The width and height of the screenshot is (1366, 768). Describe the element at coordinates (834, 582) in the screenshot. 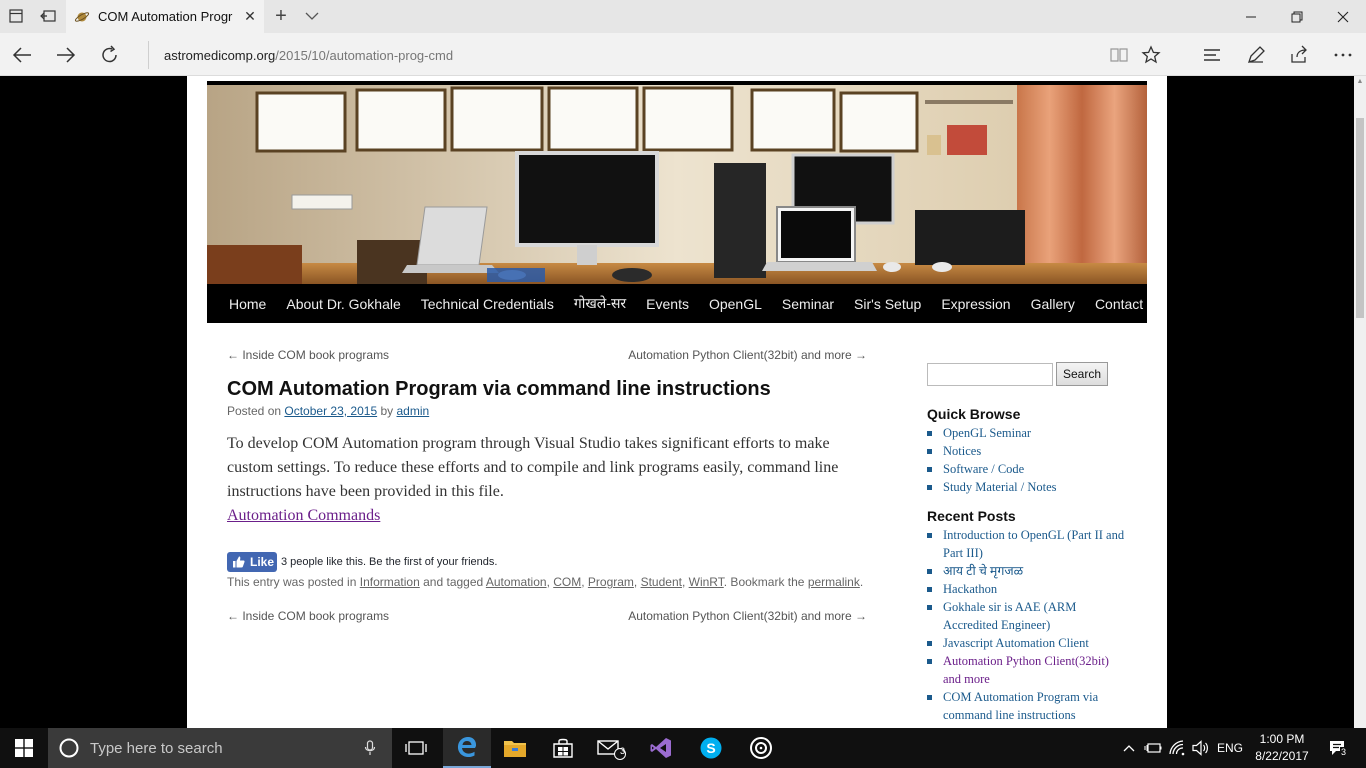

I see `permalink-link: permalink` at that location.